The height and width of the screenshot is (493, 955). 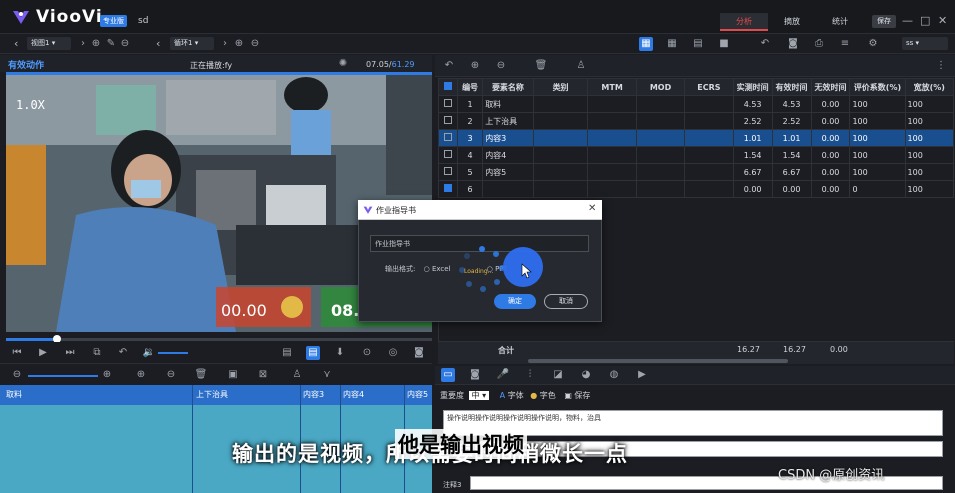 I want to click on loop-select: 循环1 ▾, so click(x=192, y=43).